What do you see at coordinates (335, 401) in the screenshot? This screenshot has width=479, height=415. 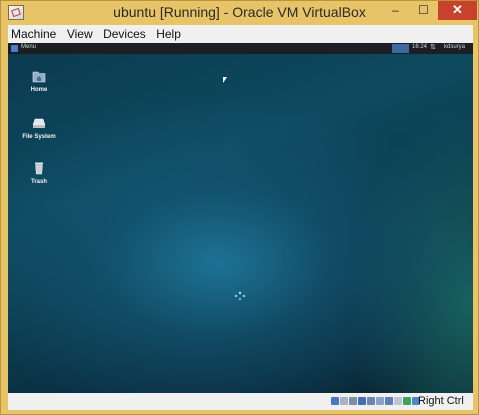 I see `hard-disk-icon` at bounding box center [335, 401].